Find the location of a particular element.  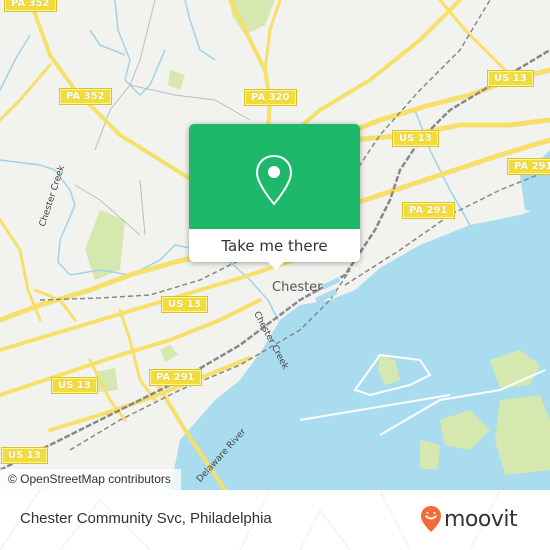

moovit-pin-icon is located at coordinates (431, 519).